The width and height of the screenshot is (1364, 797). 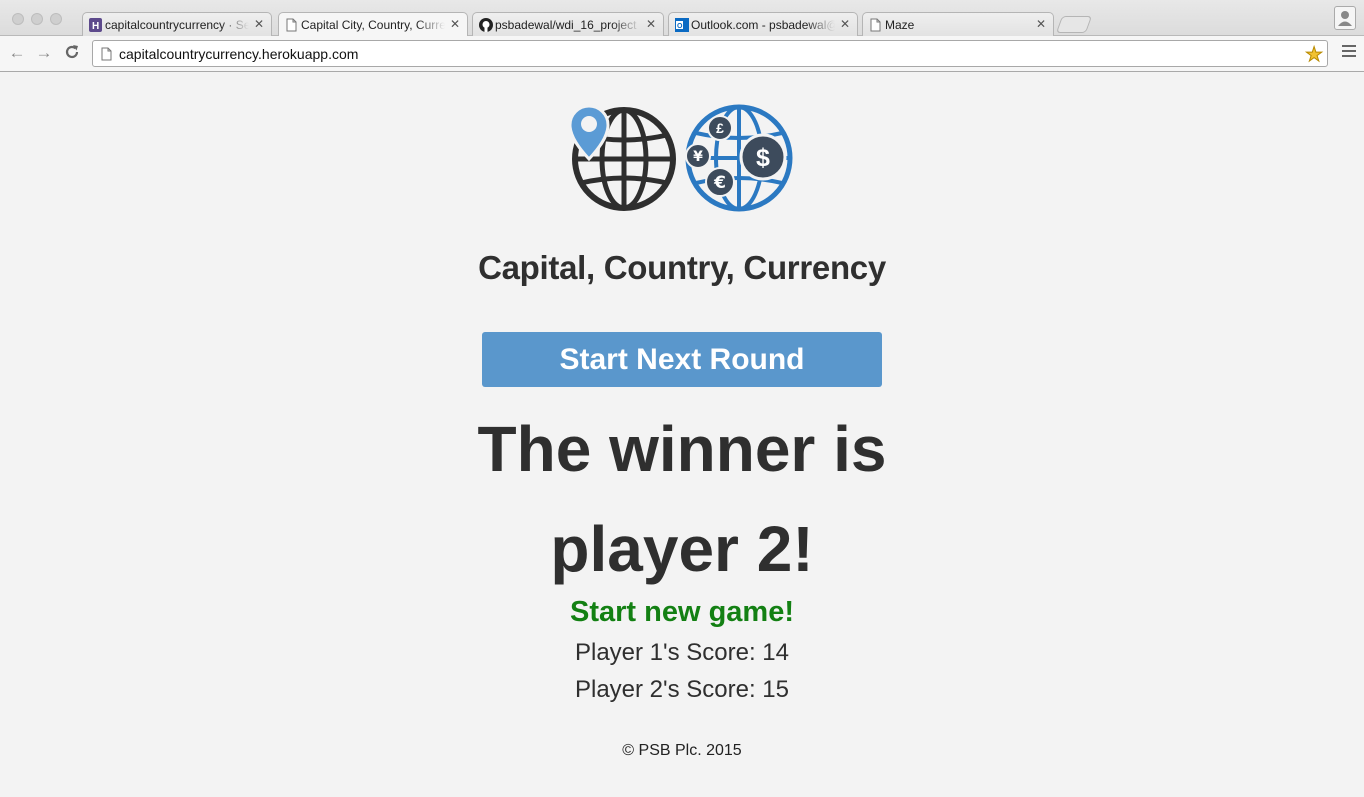 I want to click on tab-capital-city: Capital City, Country, Curre ✕, so click(x=373, y=24).